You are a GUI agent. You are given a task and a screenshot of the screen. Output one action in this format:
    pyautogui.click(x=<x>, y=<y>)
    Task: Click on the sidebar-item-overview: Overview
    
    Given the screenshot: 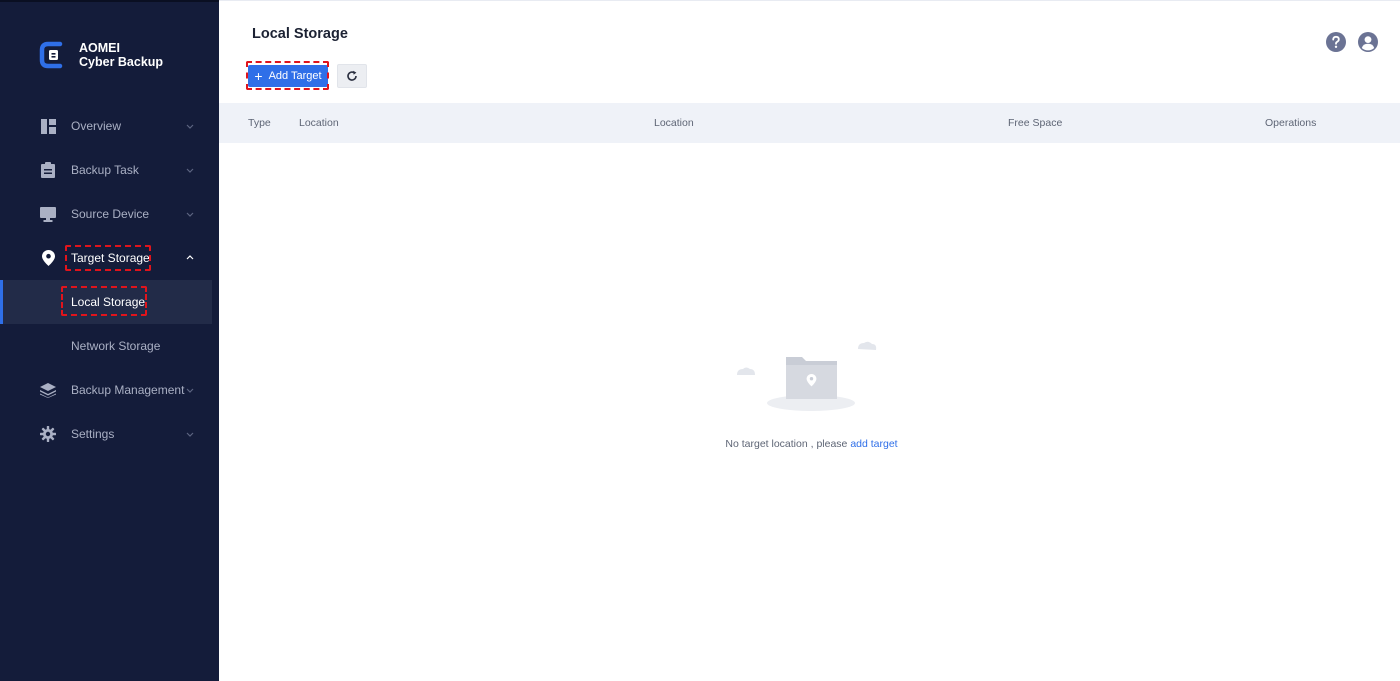 What is the action you would take?
    pyautogui.click(x=109, y=126)
    